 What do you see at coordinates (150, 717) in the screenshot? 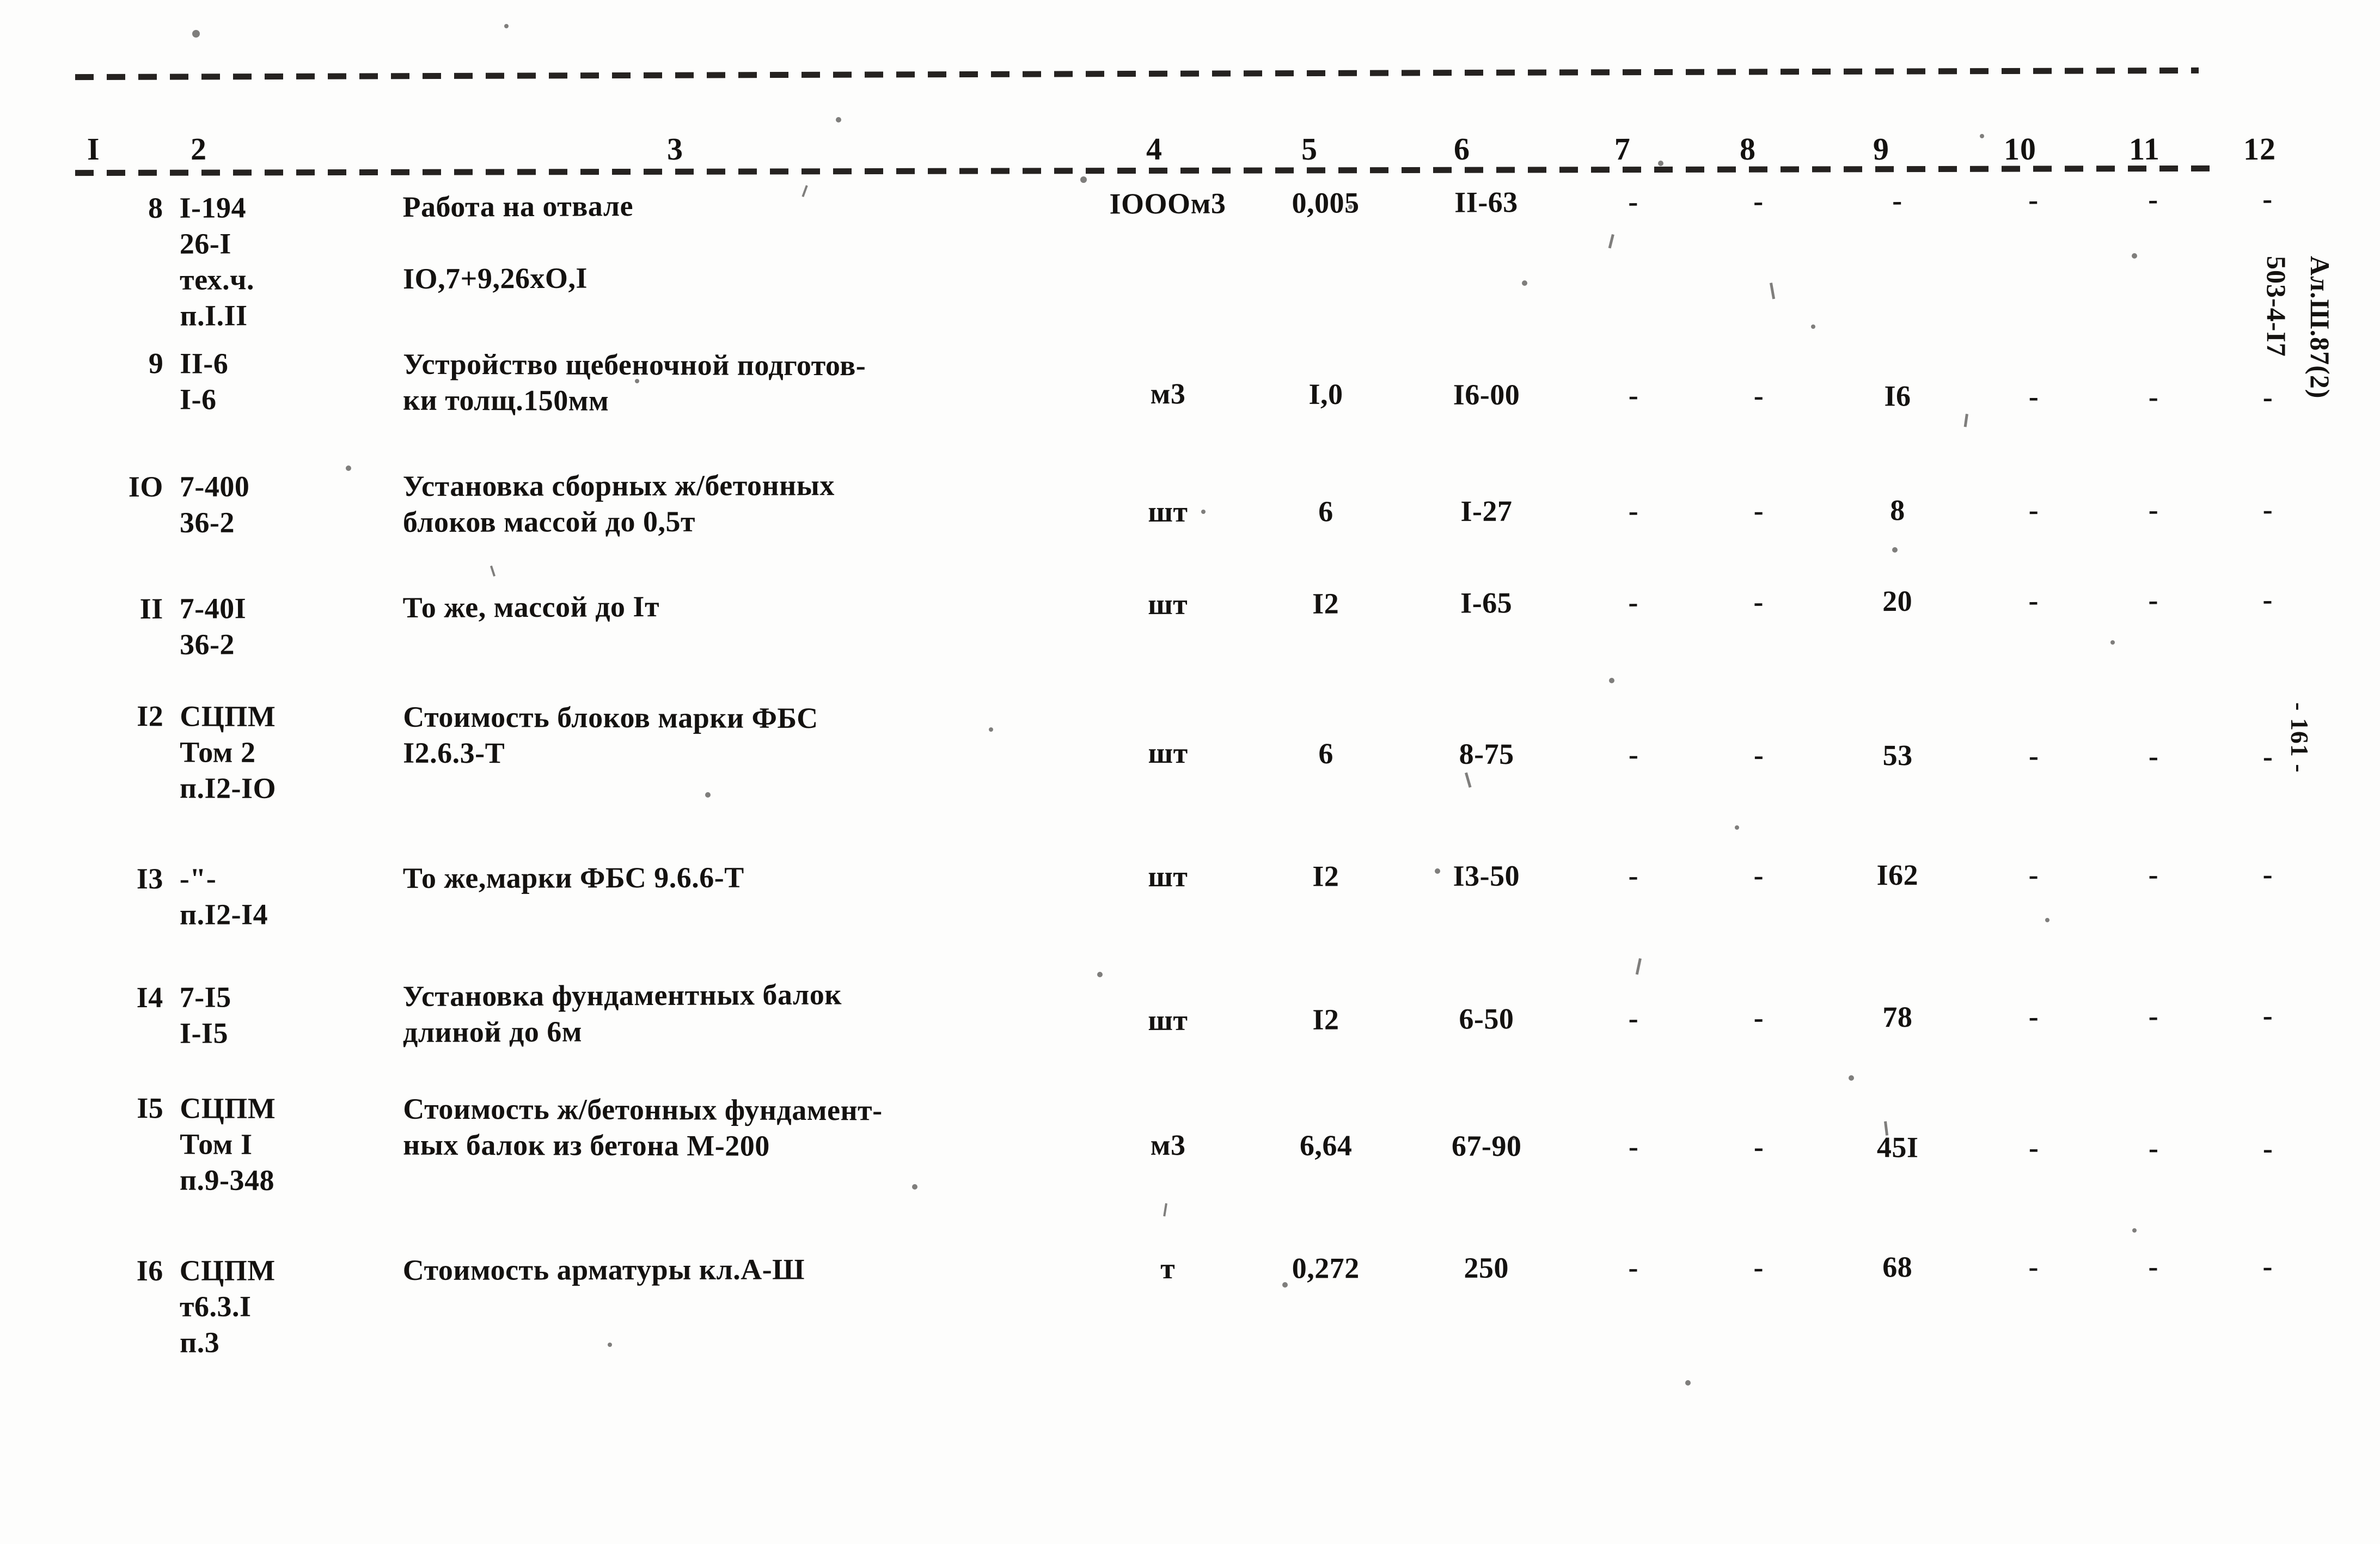
I see `row-number: I2` at bounding box center [150, 717].